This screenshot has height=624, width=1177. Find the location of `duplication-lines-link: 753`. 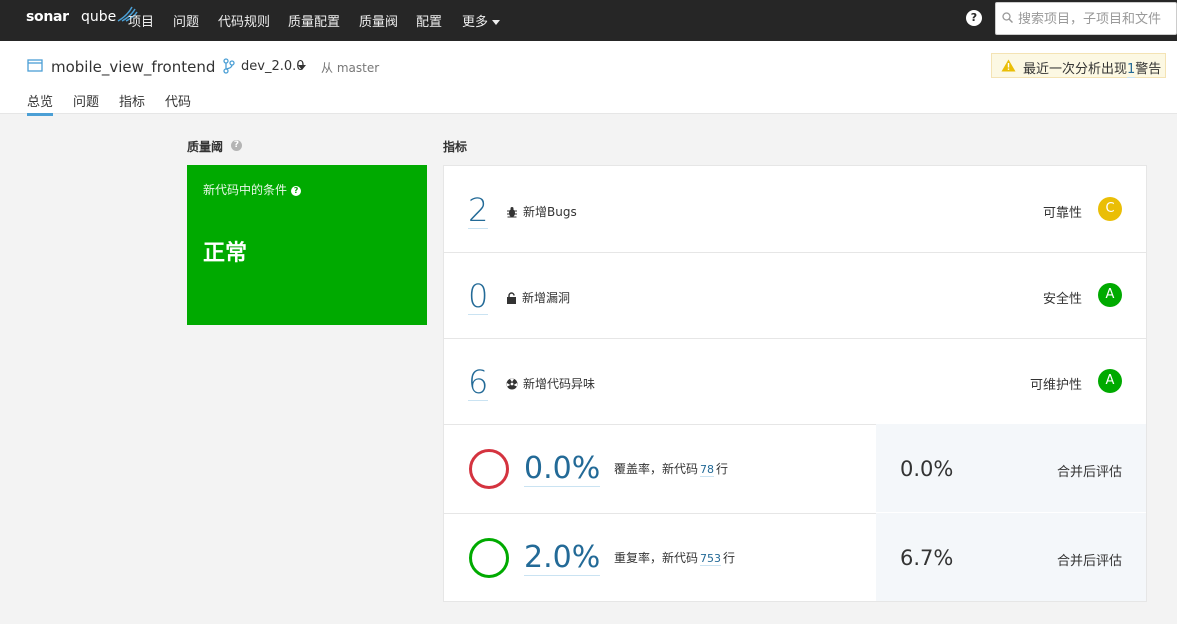

duplication-lines-link: 753 is located at coordinates (711, 559).